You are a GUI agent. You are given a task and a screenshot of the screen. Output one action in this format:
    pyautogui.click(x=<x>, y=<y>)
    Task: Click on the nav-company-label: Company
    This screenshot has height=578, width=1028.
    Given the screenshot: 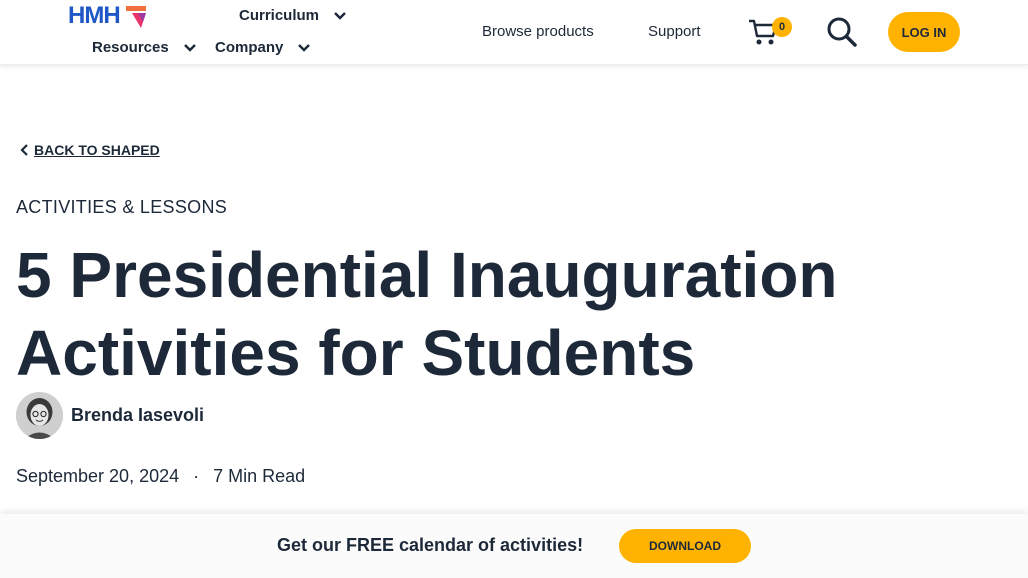 What is the action you would take?
    pyautogui.click(x=249, y=47)
    